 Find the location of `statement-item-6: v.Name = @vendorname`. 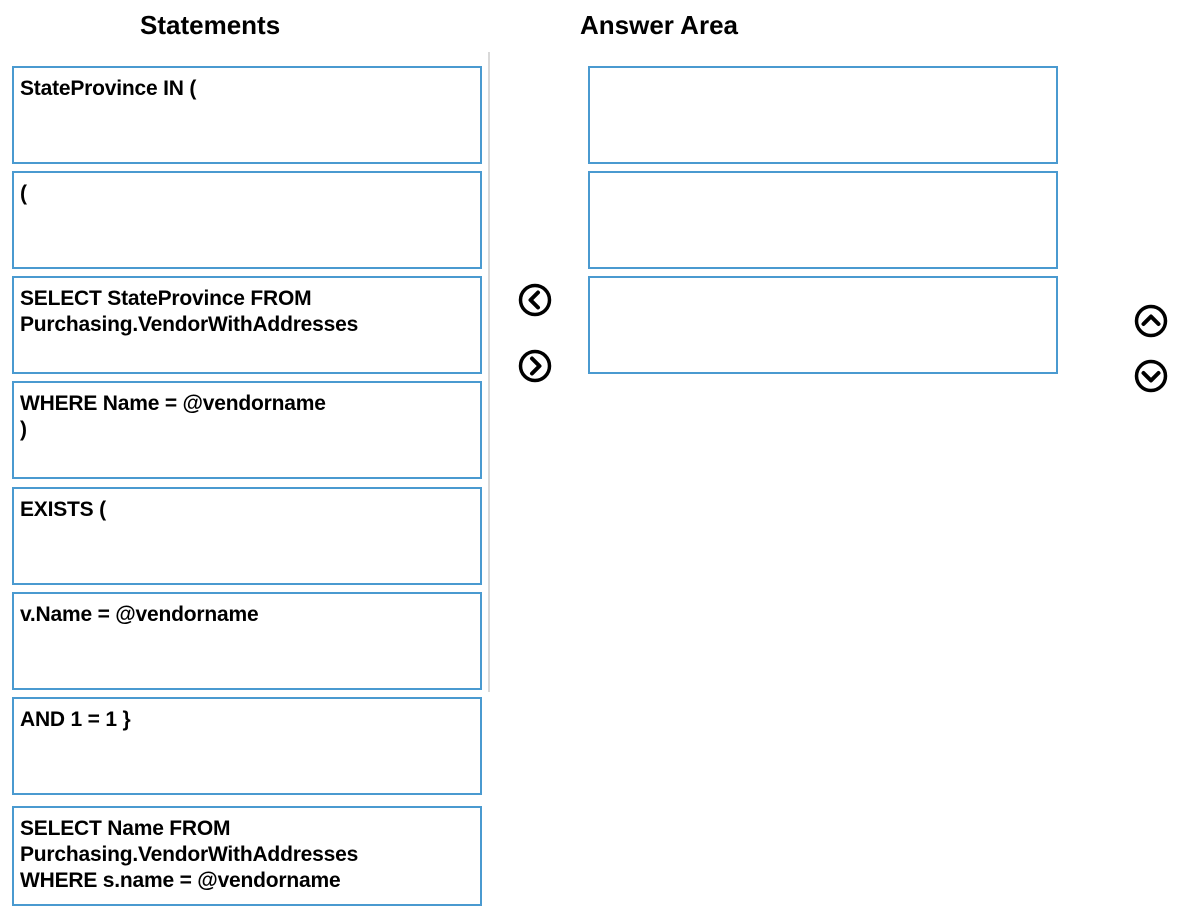

statement-item-6: v.Name = @vendorname is located at coordinates (247, 641).